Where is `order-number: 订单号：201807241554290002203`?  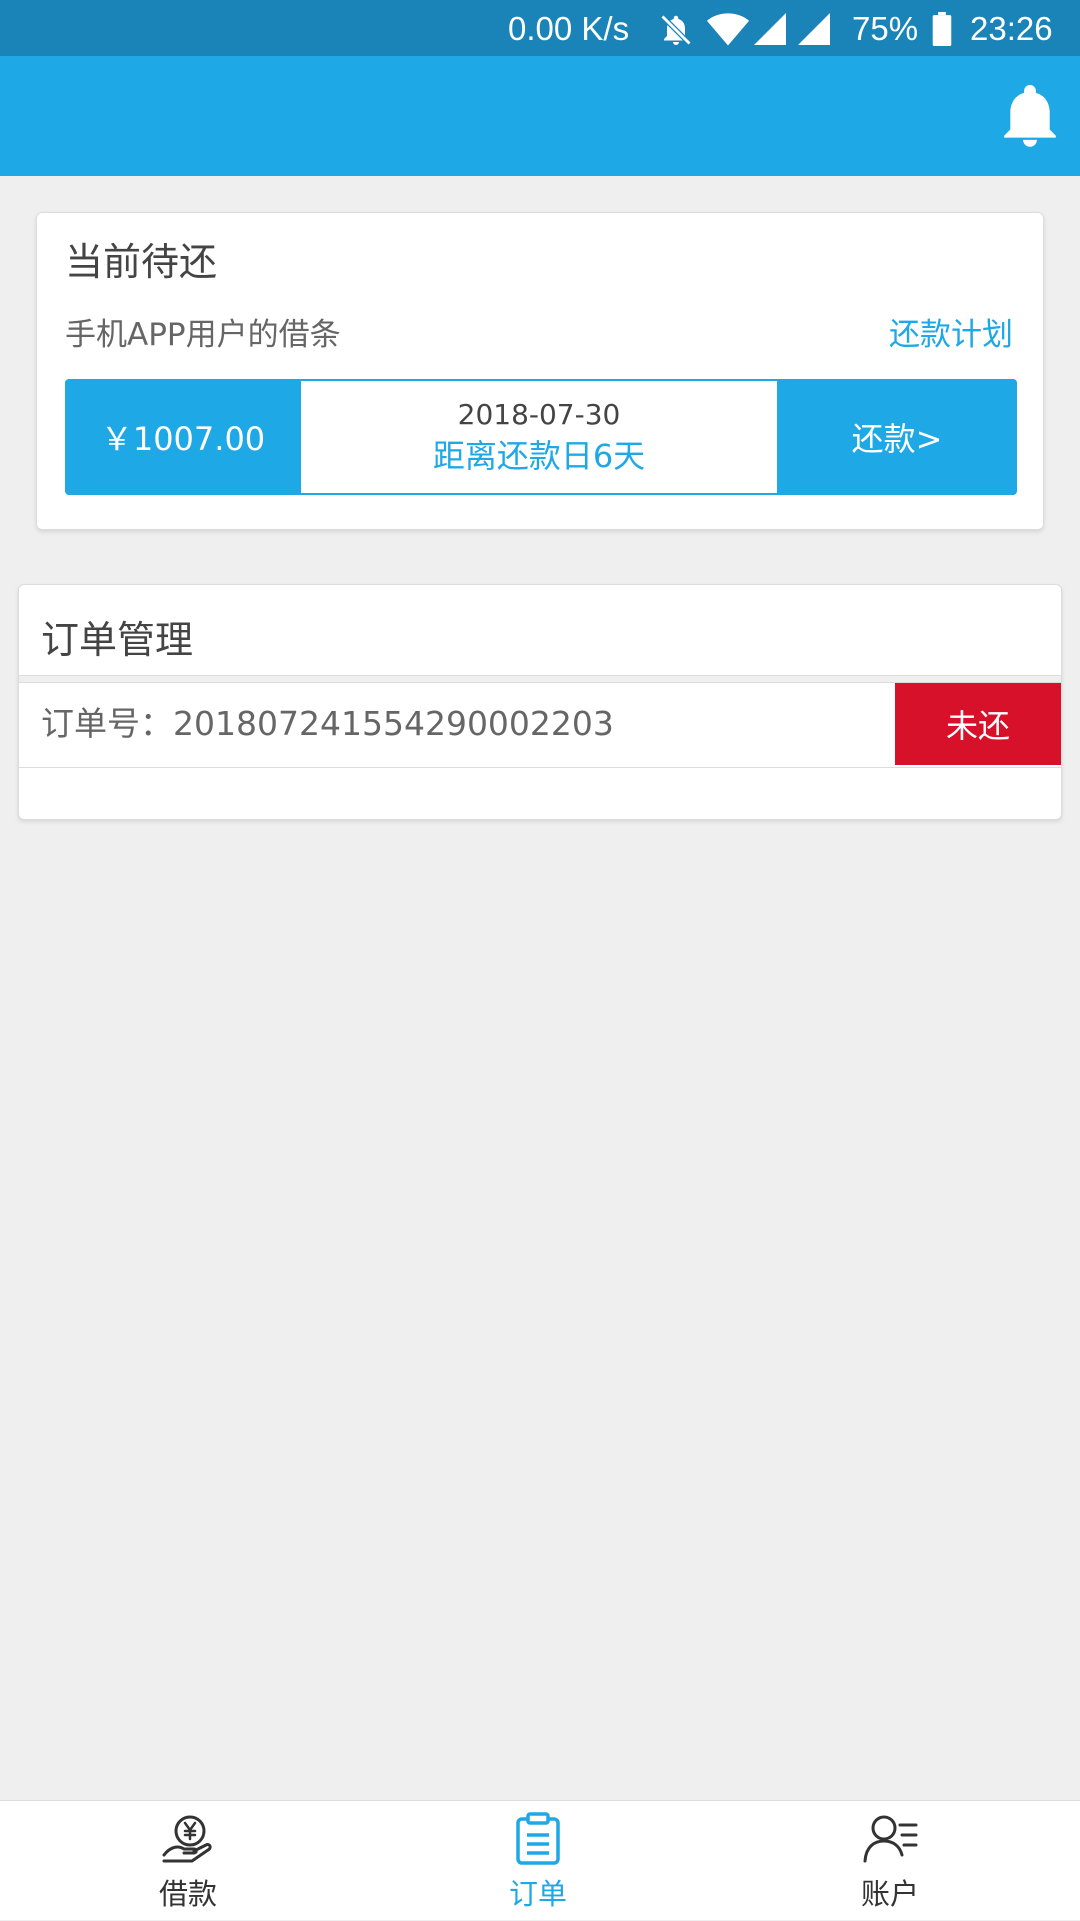 order-number: 订单号：201807241554290002203 is located at coordinates (327, 723).